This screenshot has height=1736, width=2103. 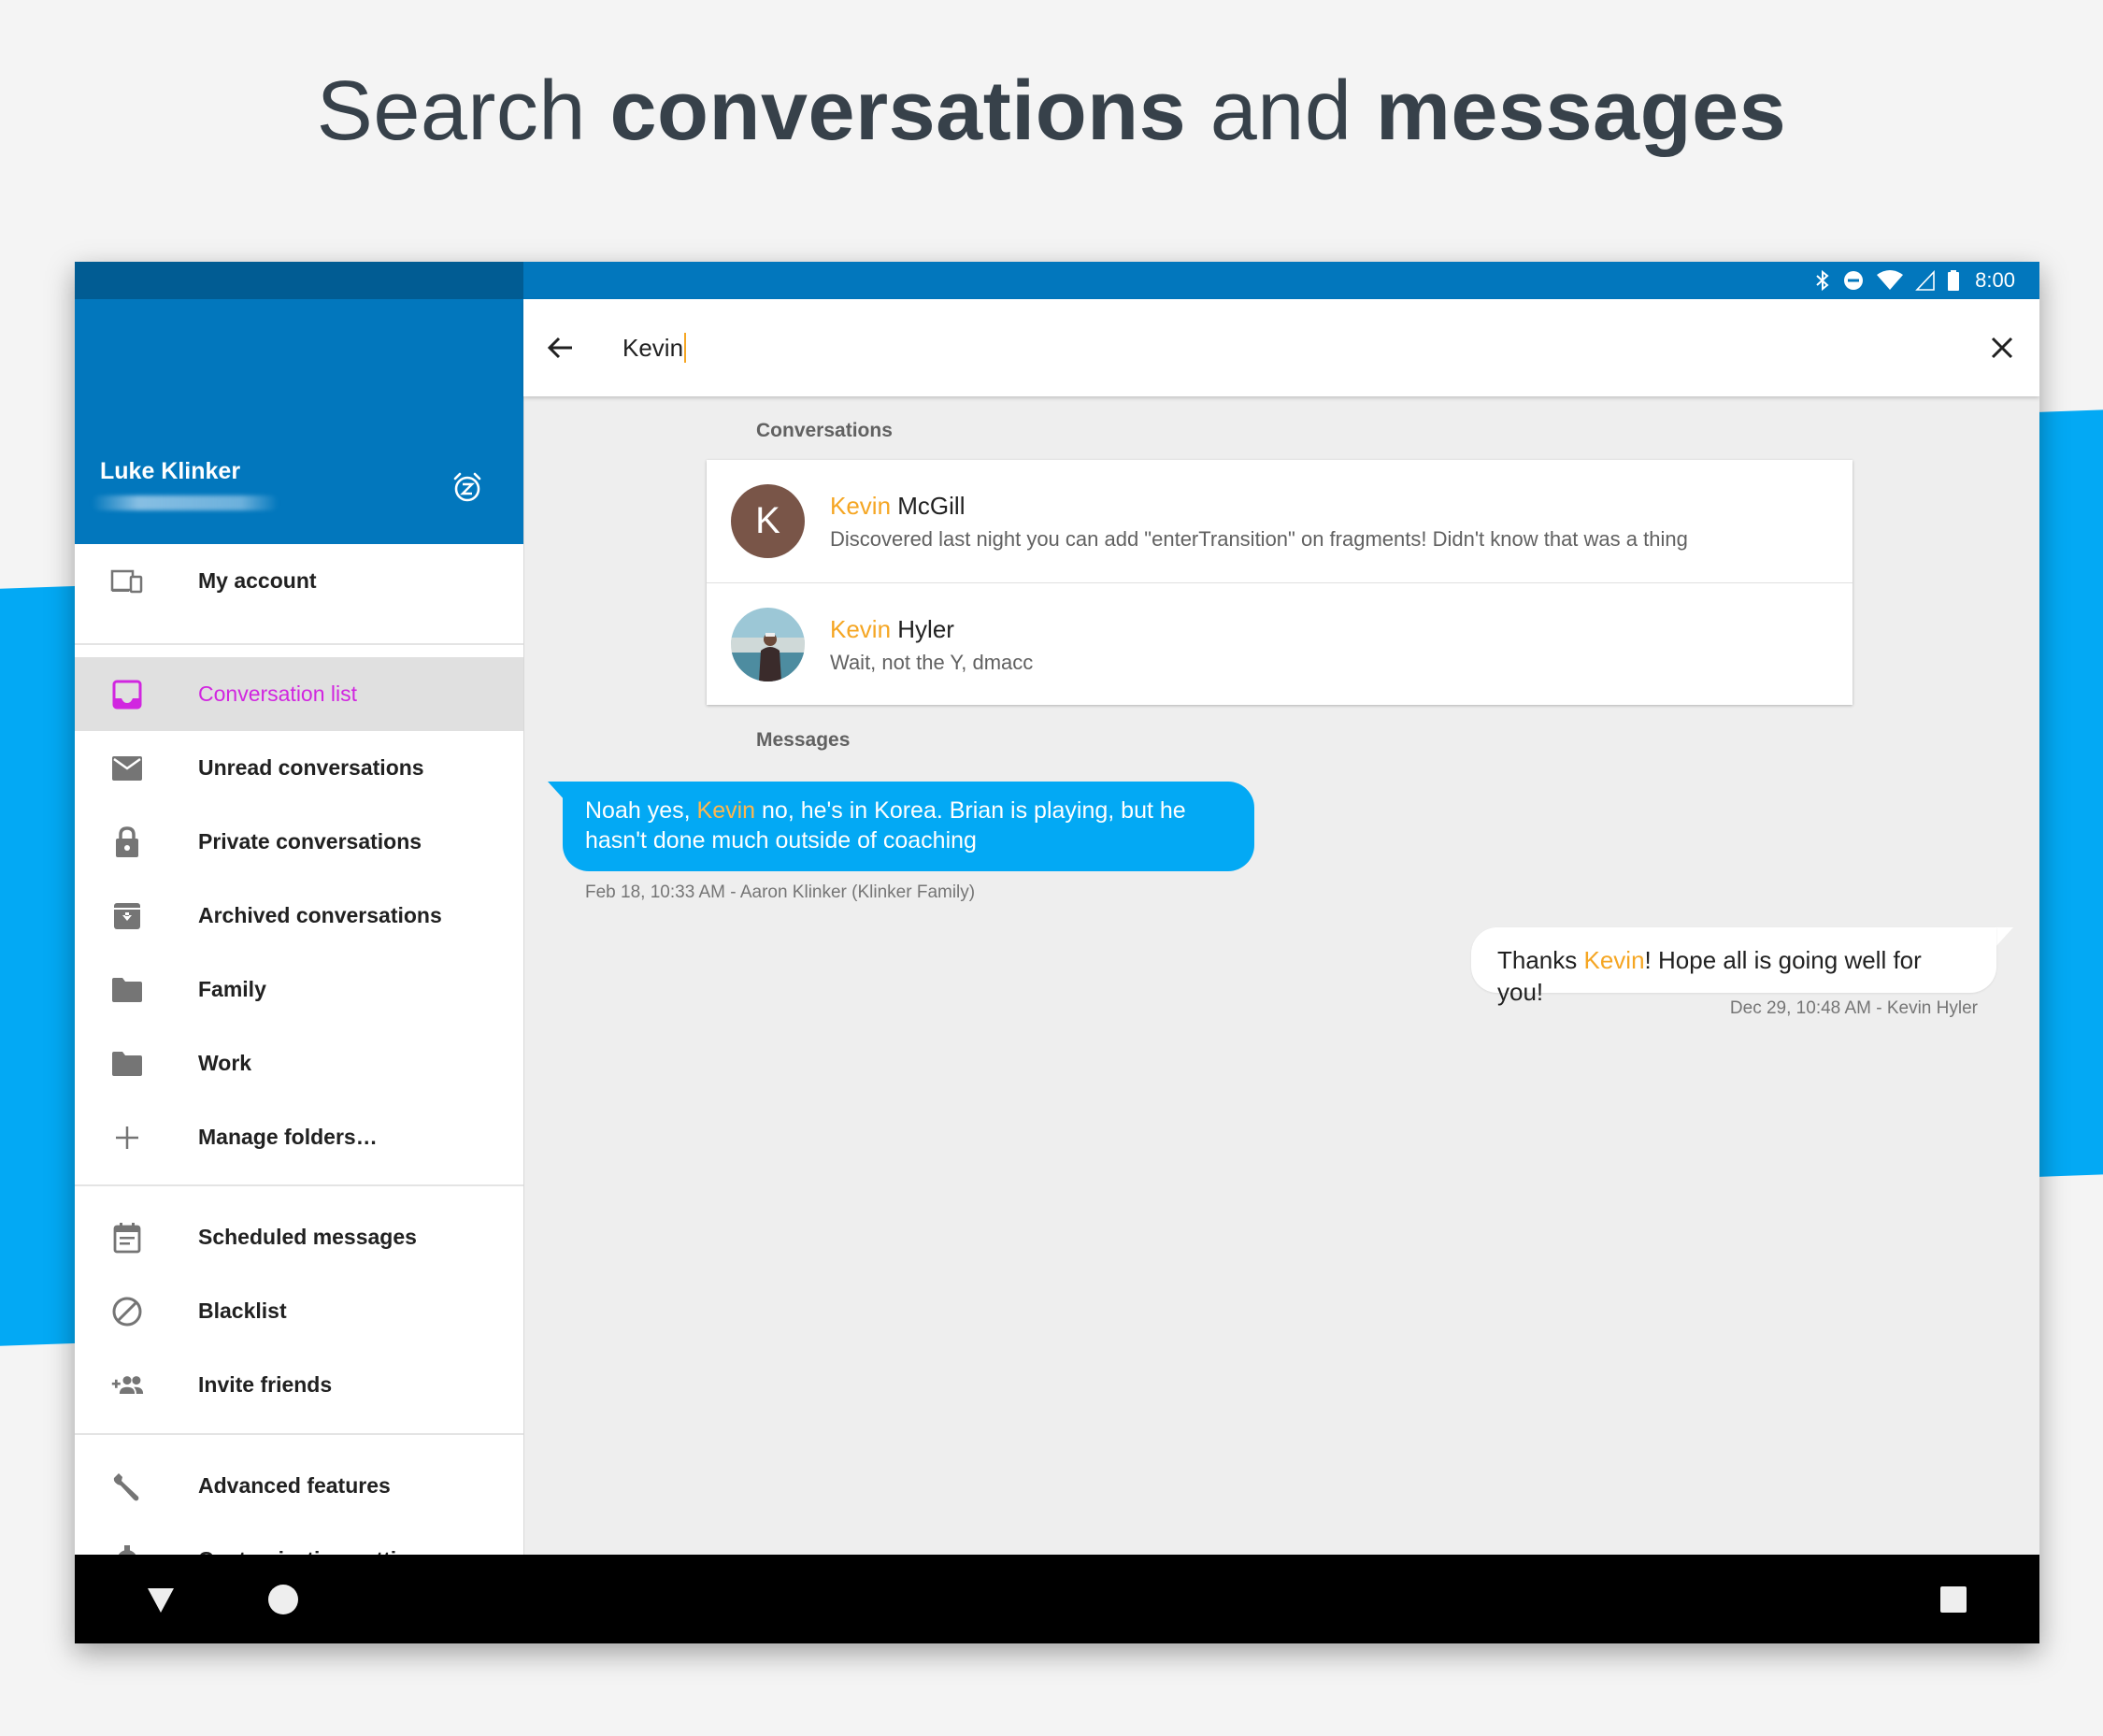 What do you see at coordinates (310, 841) in the screenshot?
I see `nav-label: Private conversations` at bounding box center [310, 841].